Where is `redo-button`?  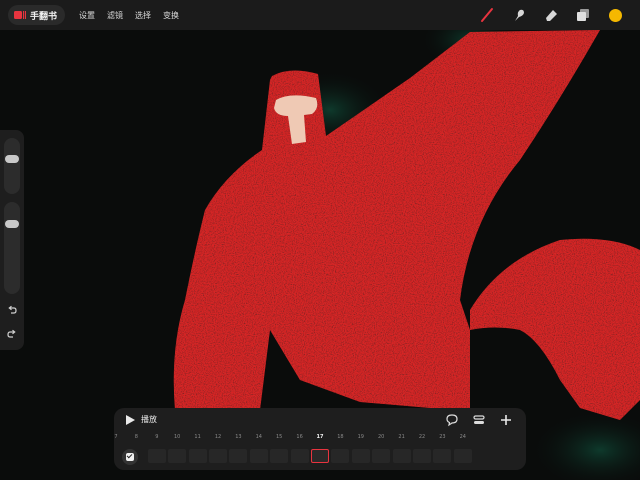 redo-button is located at coordinates (12, 334).